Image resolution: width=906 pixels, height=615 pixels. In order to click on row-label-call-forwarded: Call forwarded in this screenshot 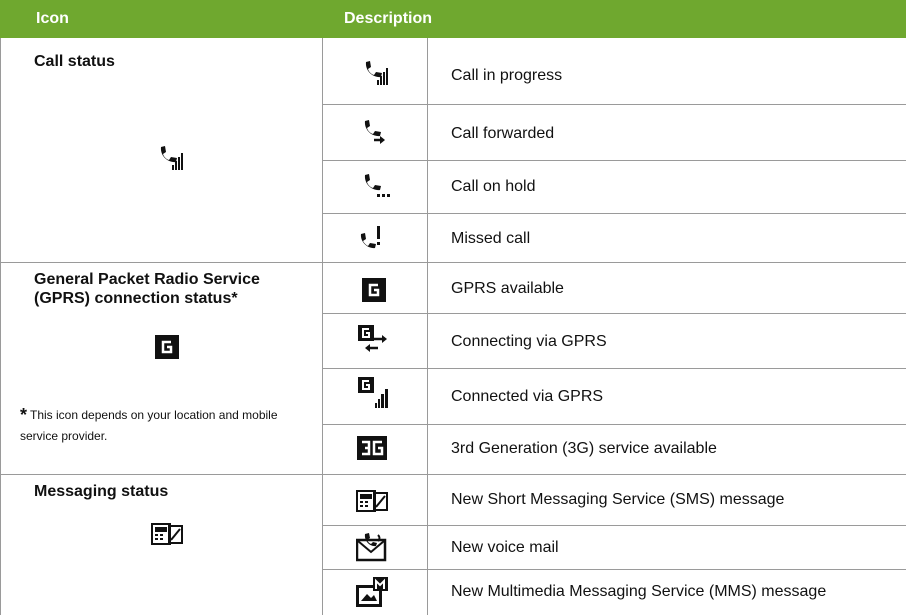, I will do `click(503, 133)`.